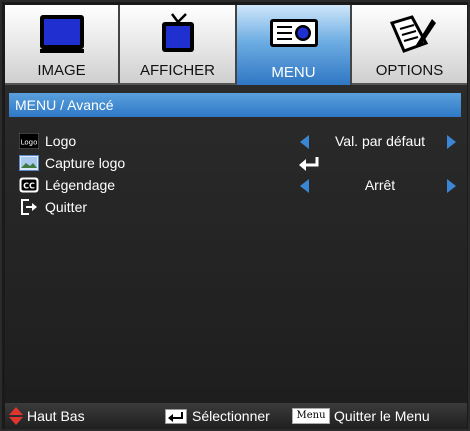 The width and height of the screenshot is (470, 431). What do you see at coordinates (16, 416) in the screenshot?
I see `up-down-arrow-icon` at bounding box center [16, 416].